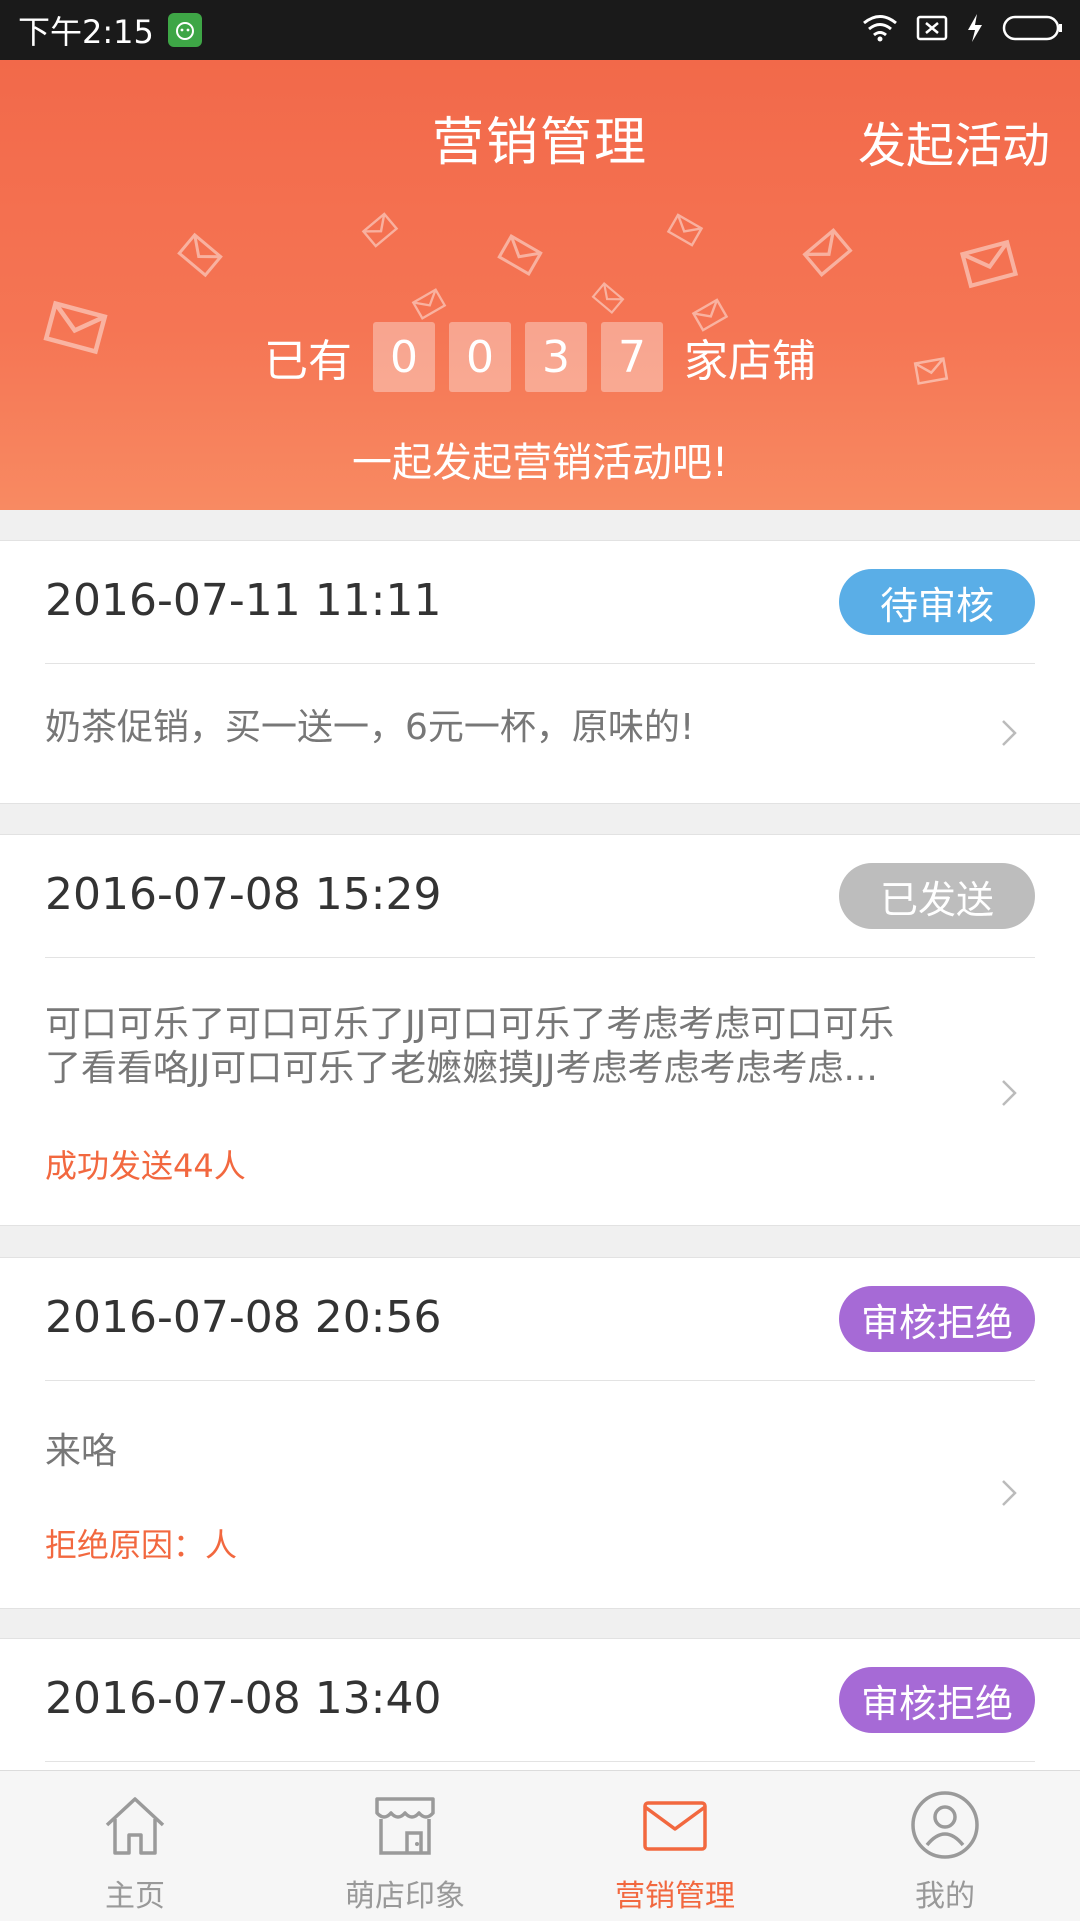  Describe the element at coordinates (243, 1317) in the screenshot. I see `activity-date: 2016-07-08 20:56` at that location.